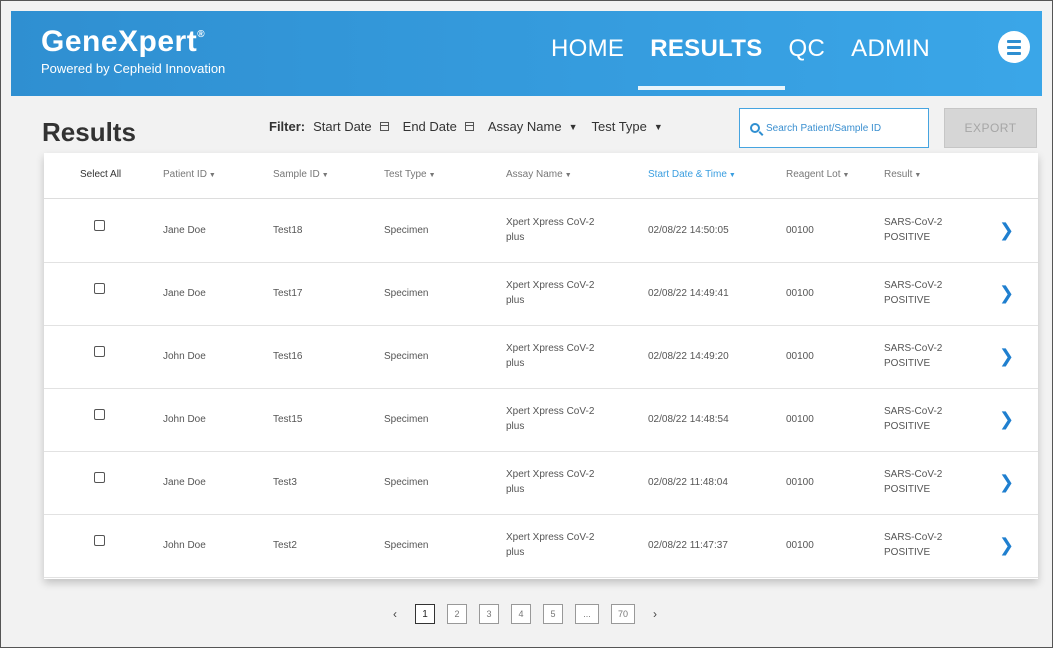 The width and height of the screenshot is (1053, 648). What do you see at coordinates (100, 174) in the screenshot?
I see `select-all-toggle: Select All` at bounding box center [100, 174].